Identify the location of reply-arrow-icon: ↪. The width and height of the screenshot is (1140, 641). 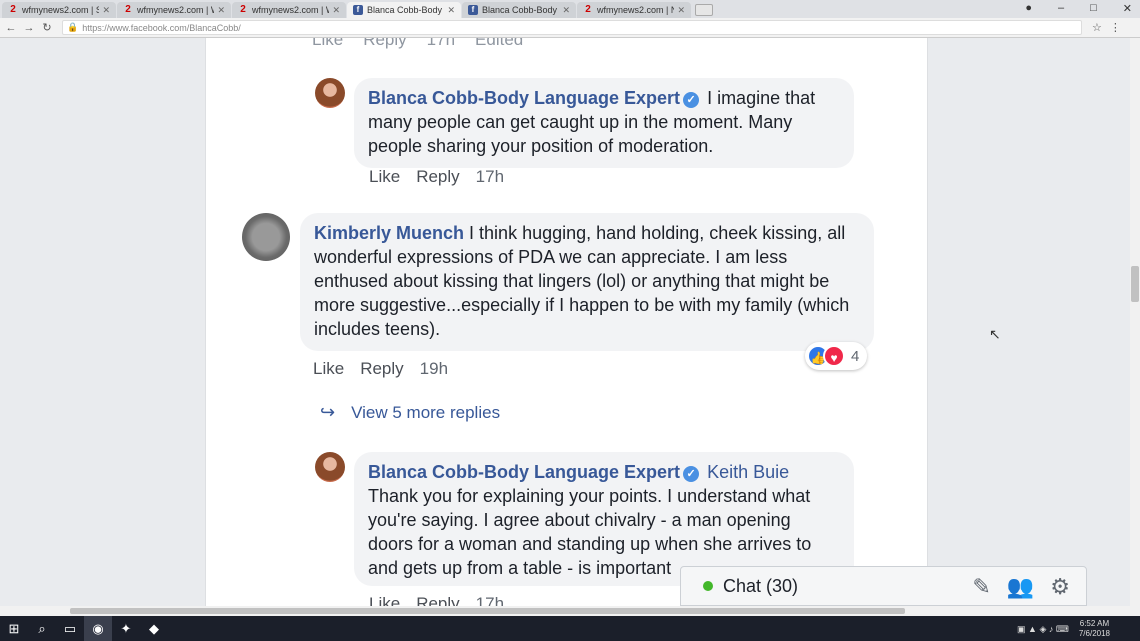
(328, 412).